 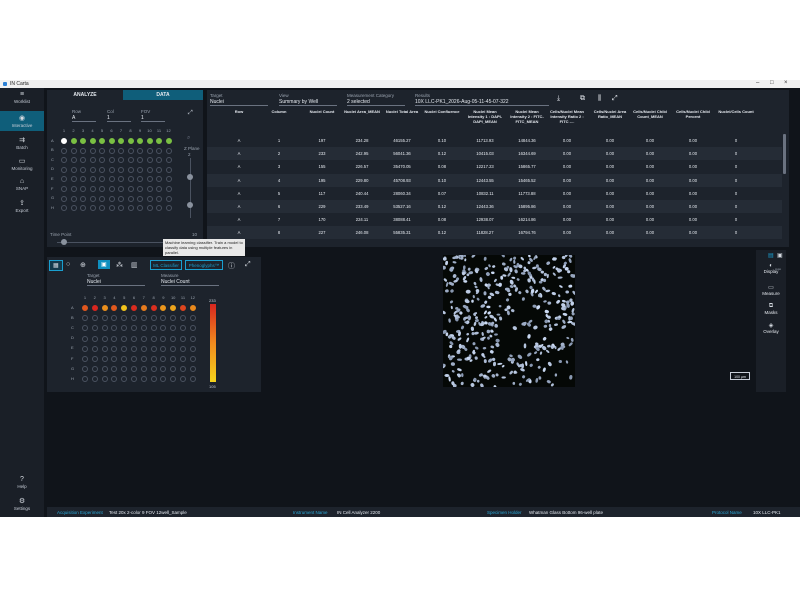 What do you see at coordinates (771, 309) in the screenshot?
I see `masks-tool: ⧉ Masks` at bounding box center [771, 309].